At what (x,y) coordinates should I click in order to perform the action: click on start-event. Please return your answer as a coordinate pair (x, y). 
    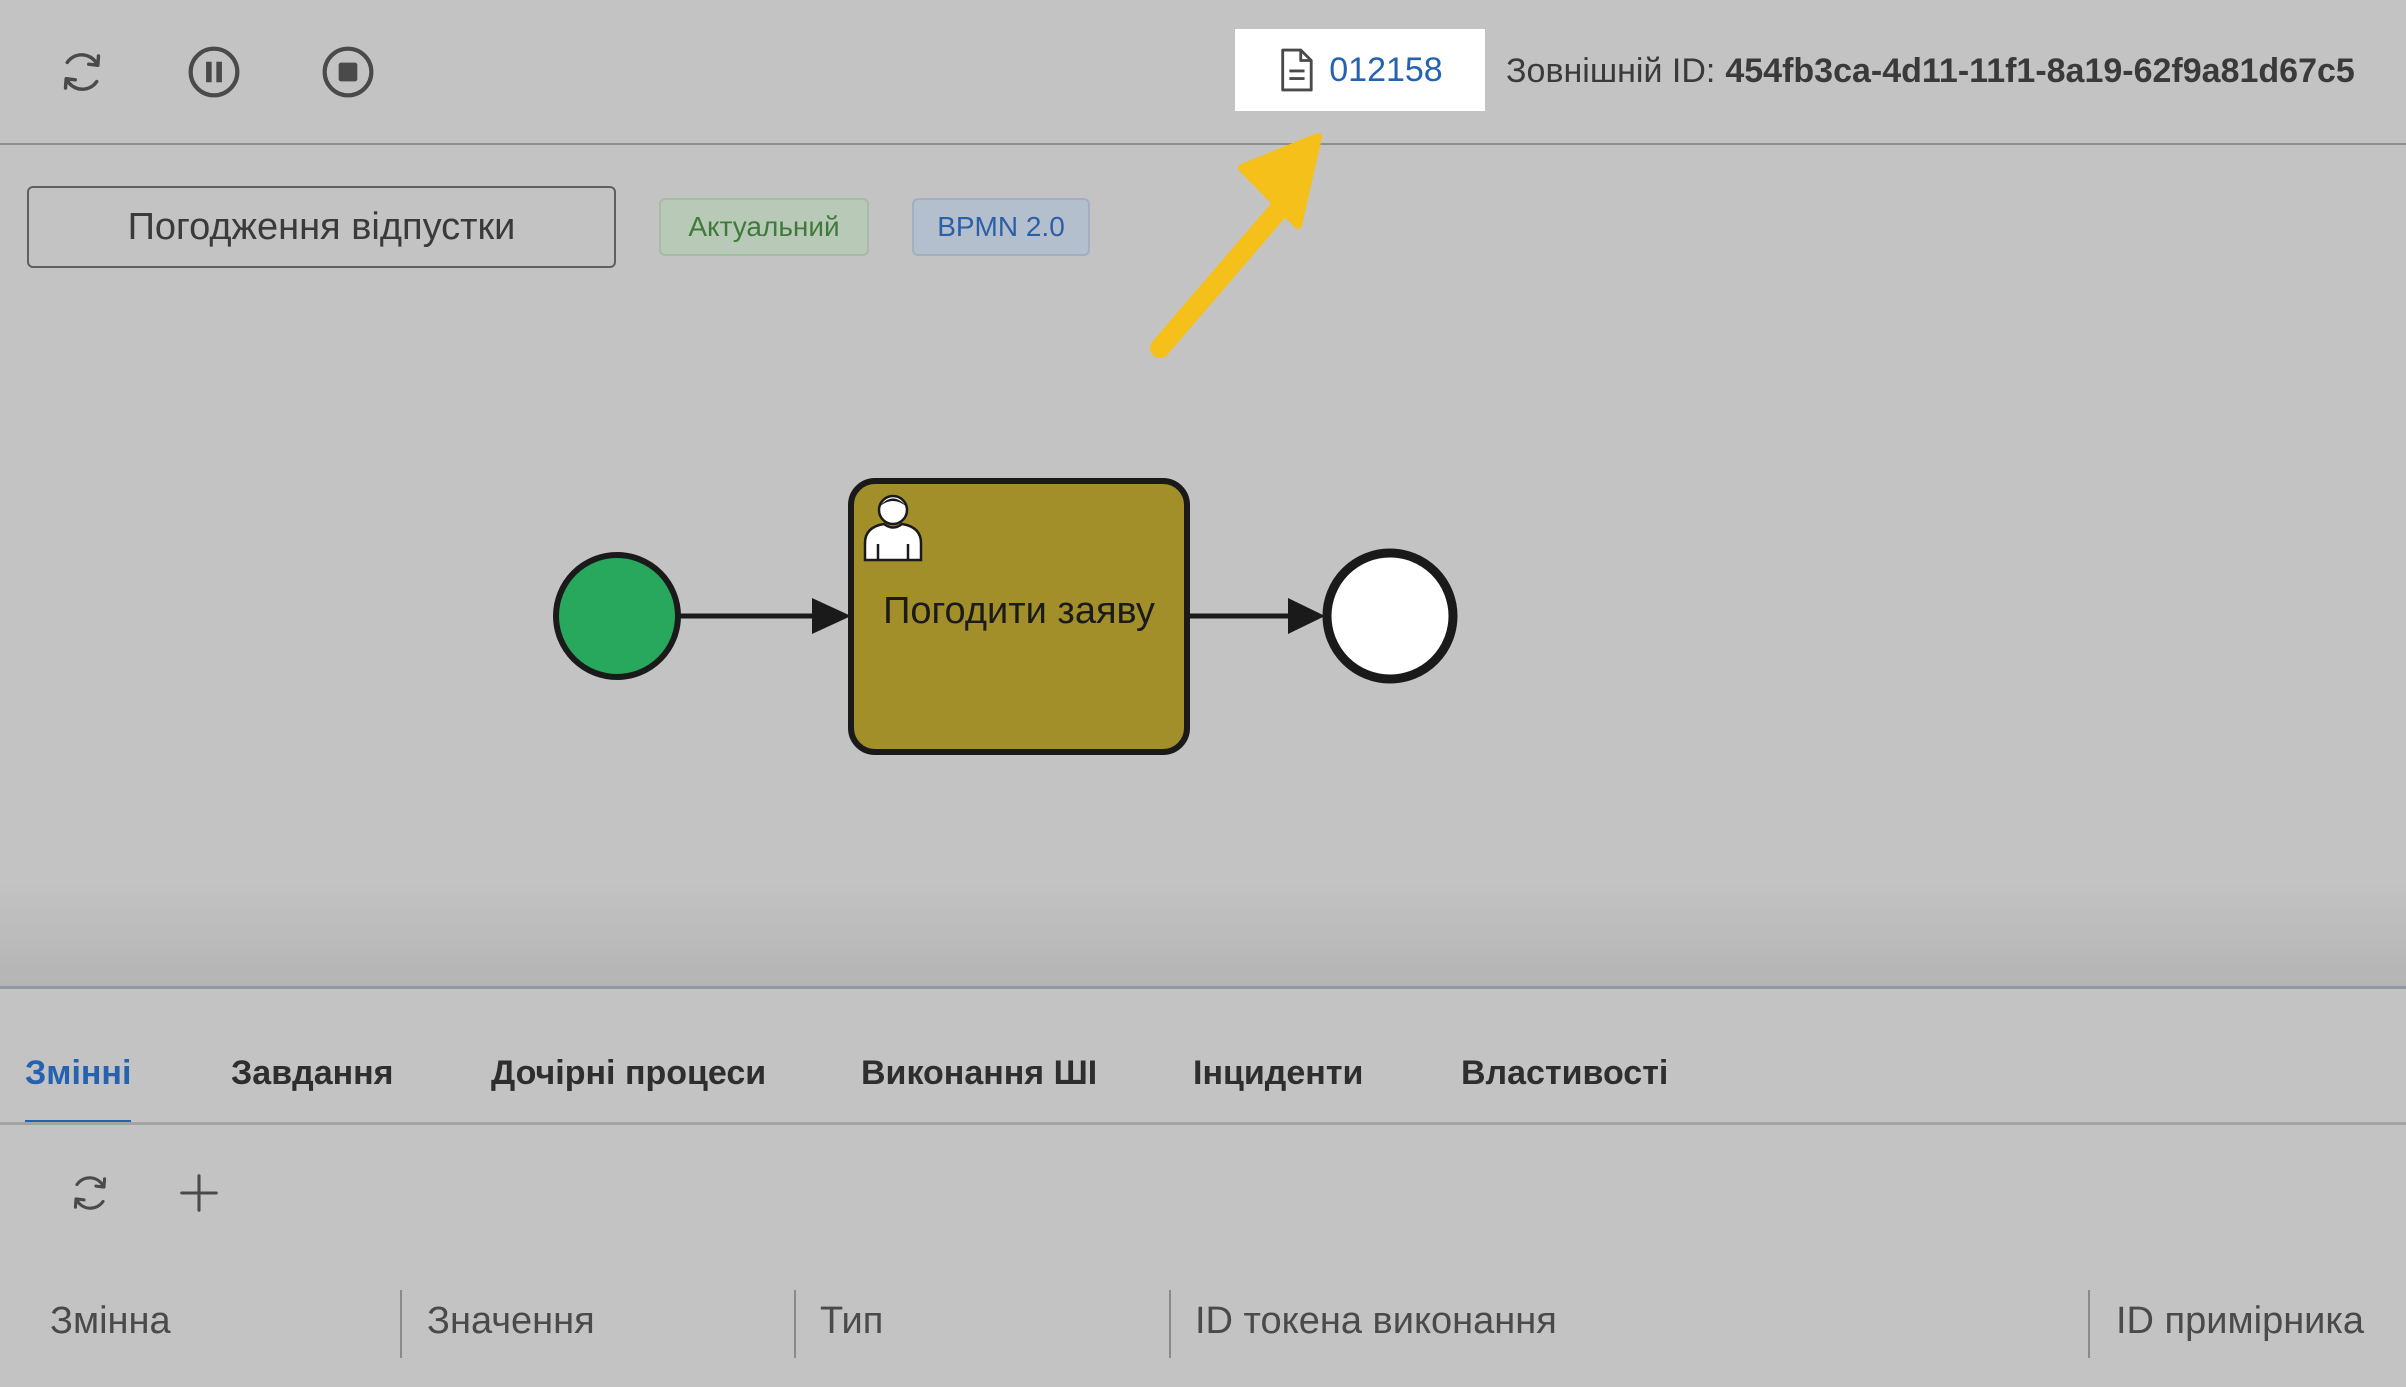
    Looking at the image, I should click on (617, 616).